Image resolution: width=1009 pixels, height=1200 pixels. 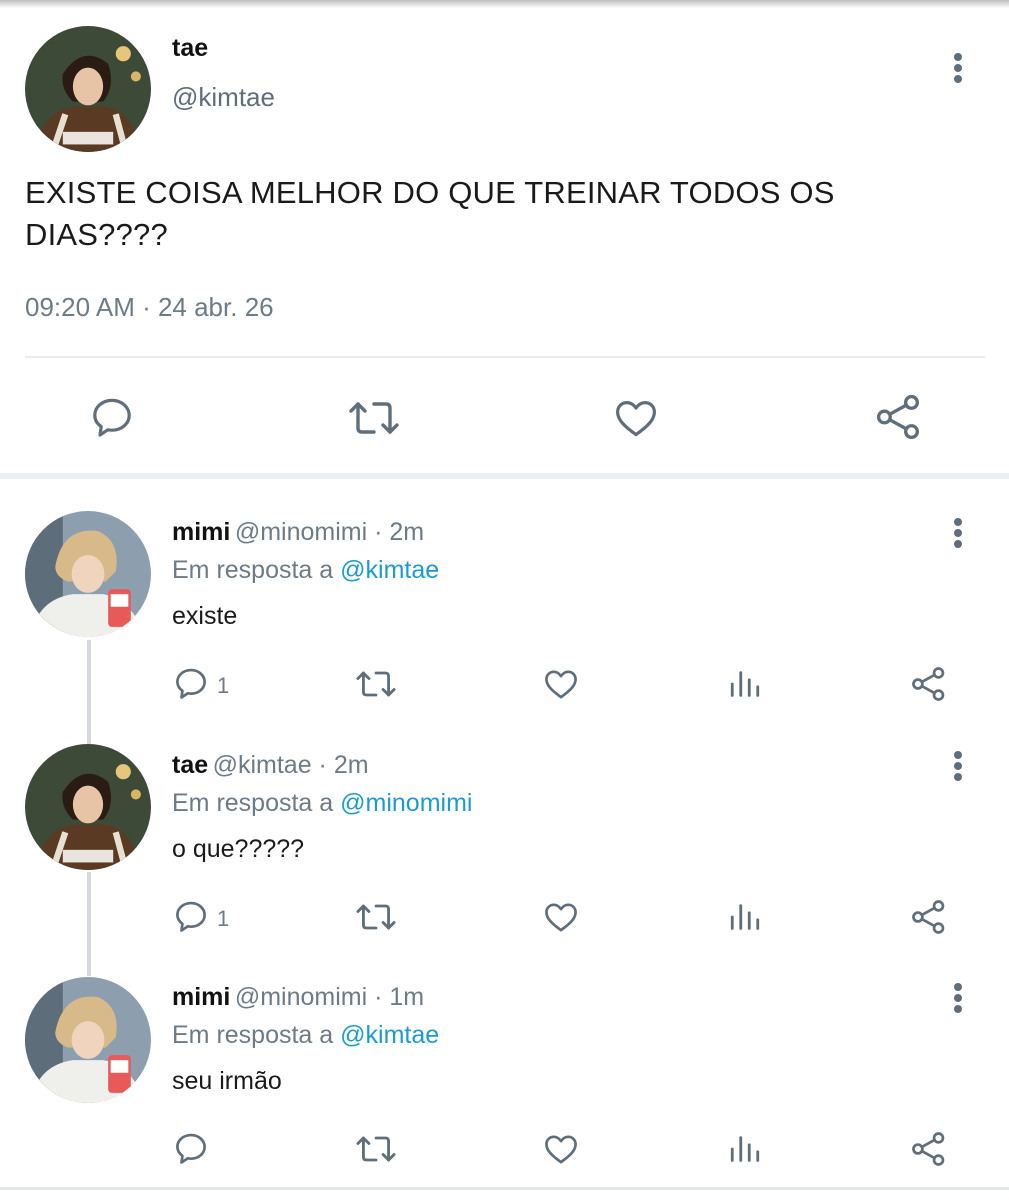 I want to click on reply-header: tae @kimtae · 2m, so click(x=270, y=765).